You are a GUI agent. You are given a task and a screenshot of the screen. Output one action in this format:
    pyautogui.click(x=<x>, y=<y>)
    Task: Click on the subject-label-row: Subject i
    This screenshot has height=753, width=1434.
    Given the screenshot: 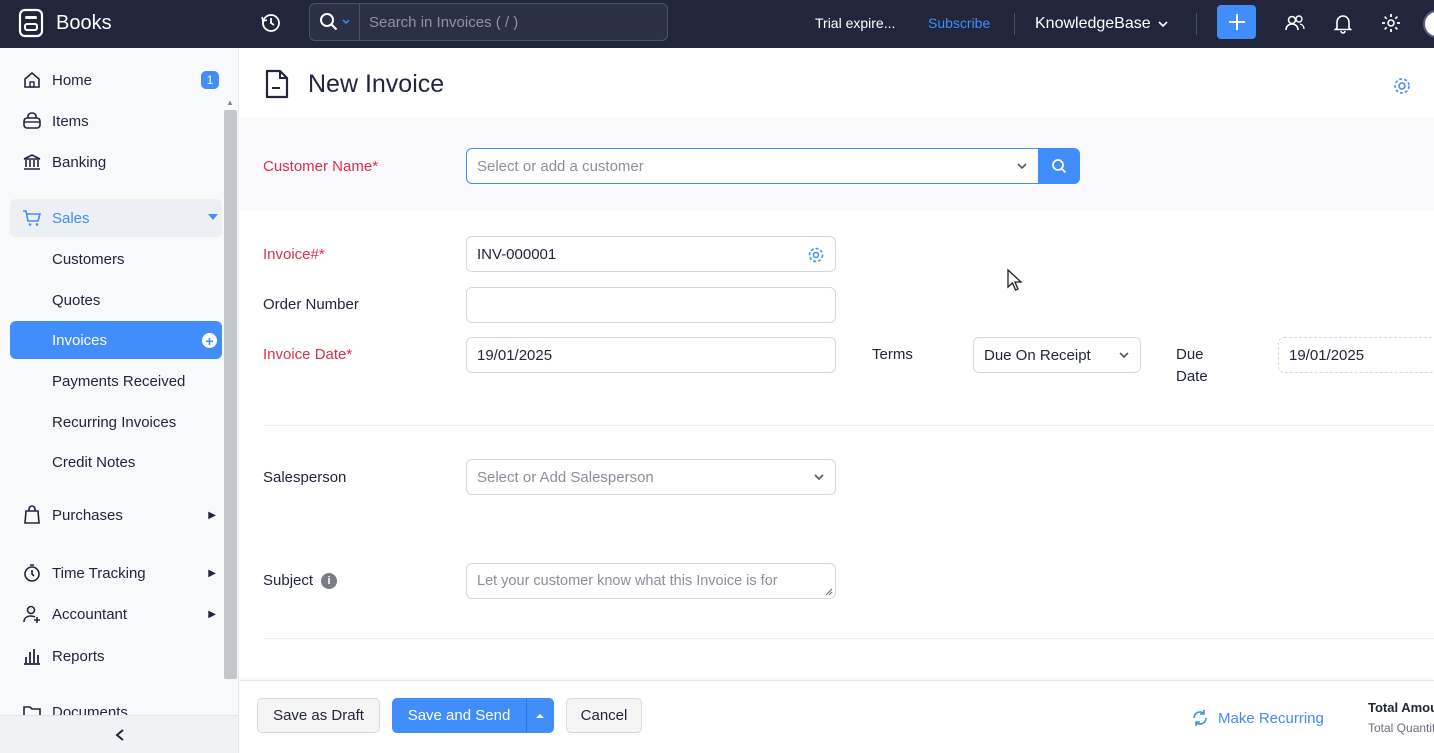 What is the action you would take?
    pyautogui.click(x=300, y=581)
    